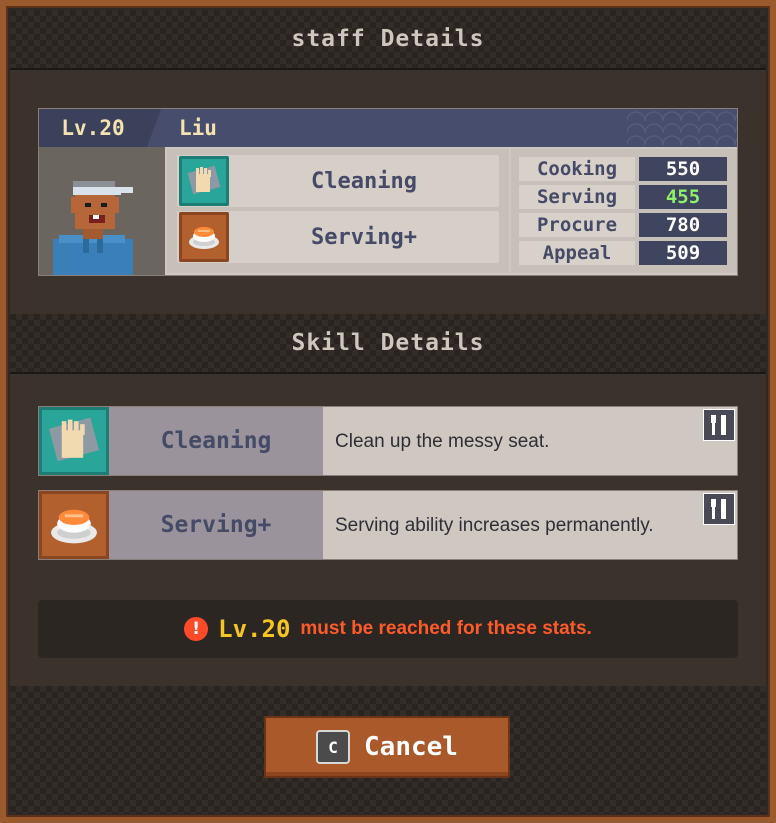 This screenshot has width=776, height=823. What do you see at coordinates (683, 197) in the screenshot?
I see `stat-value-highlighted: 455` at bounding box center [683, 197].